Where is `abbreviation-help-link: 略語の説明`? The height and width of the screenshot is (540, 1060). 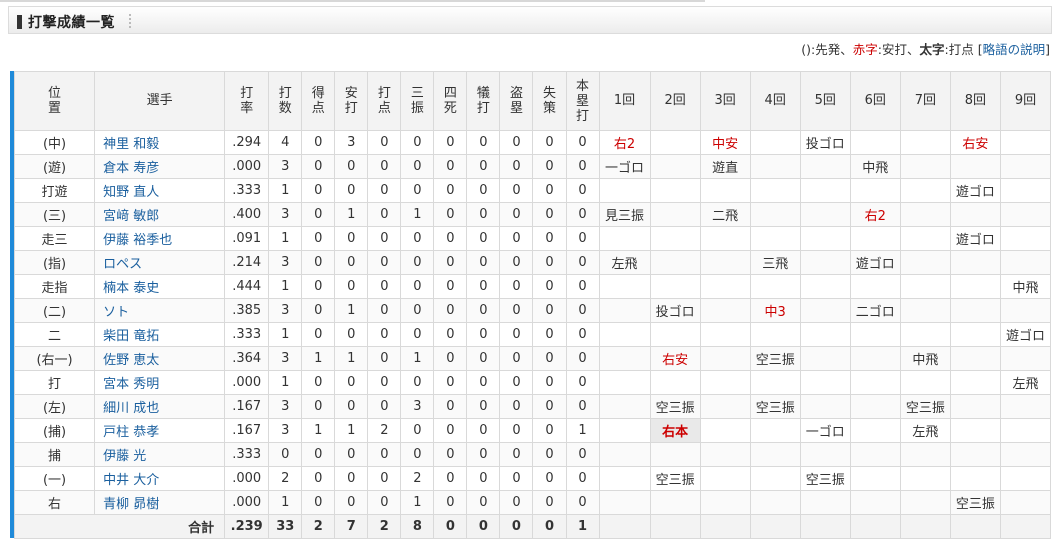 abbreviation-help-link: 略語の説明 is located at coordinates (1014, 49).